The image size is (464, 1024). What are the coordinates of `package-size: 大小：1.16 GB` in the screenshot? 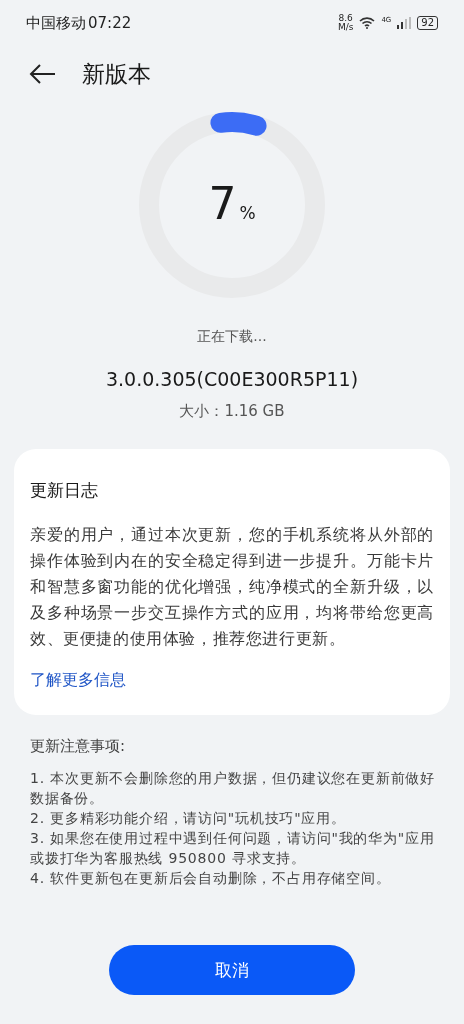 It's located at (232, 411).